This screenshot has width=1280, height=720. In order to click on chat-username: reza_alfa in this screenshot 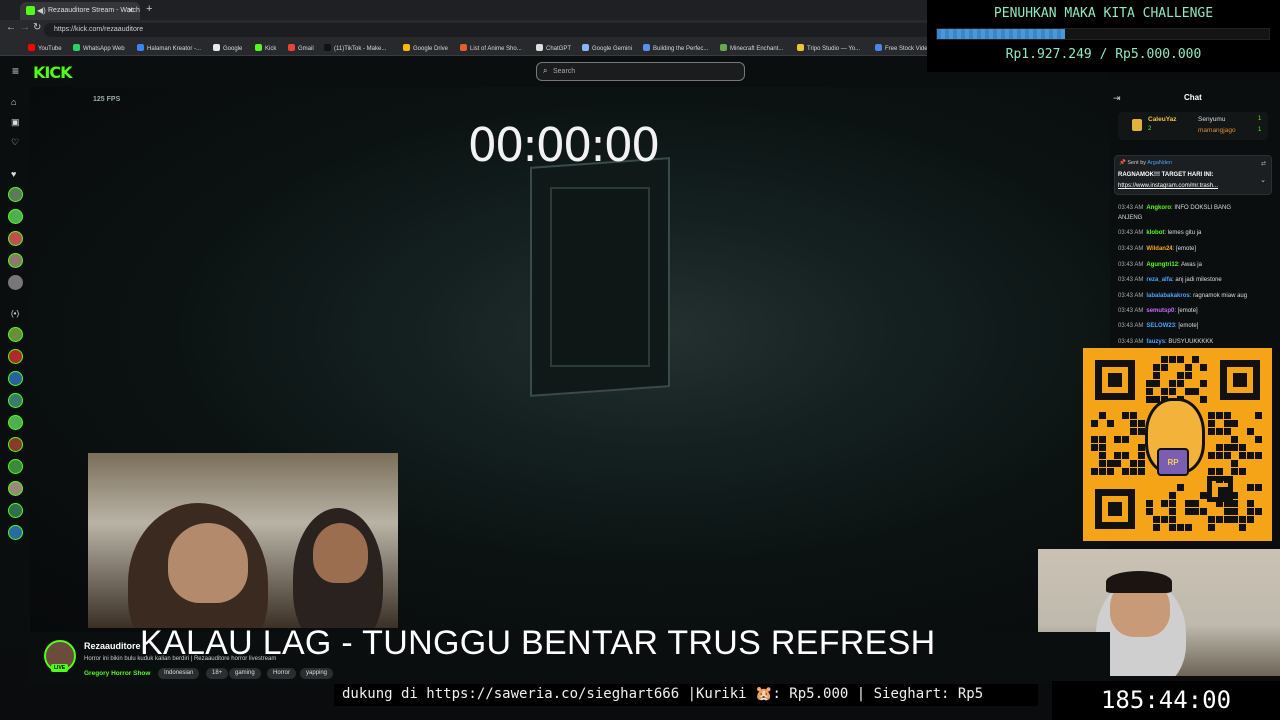, I will do `click(1159, 280)`.